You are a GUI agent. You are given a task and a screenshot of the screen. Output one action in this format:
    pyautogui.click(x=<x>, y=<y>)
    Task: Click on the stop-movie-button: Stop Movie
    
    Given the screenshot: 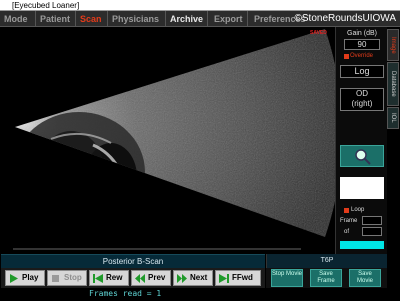 What is the action you would take?
    pyautogui.click(x=287, y=278)
    